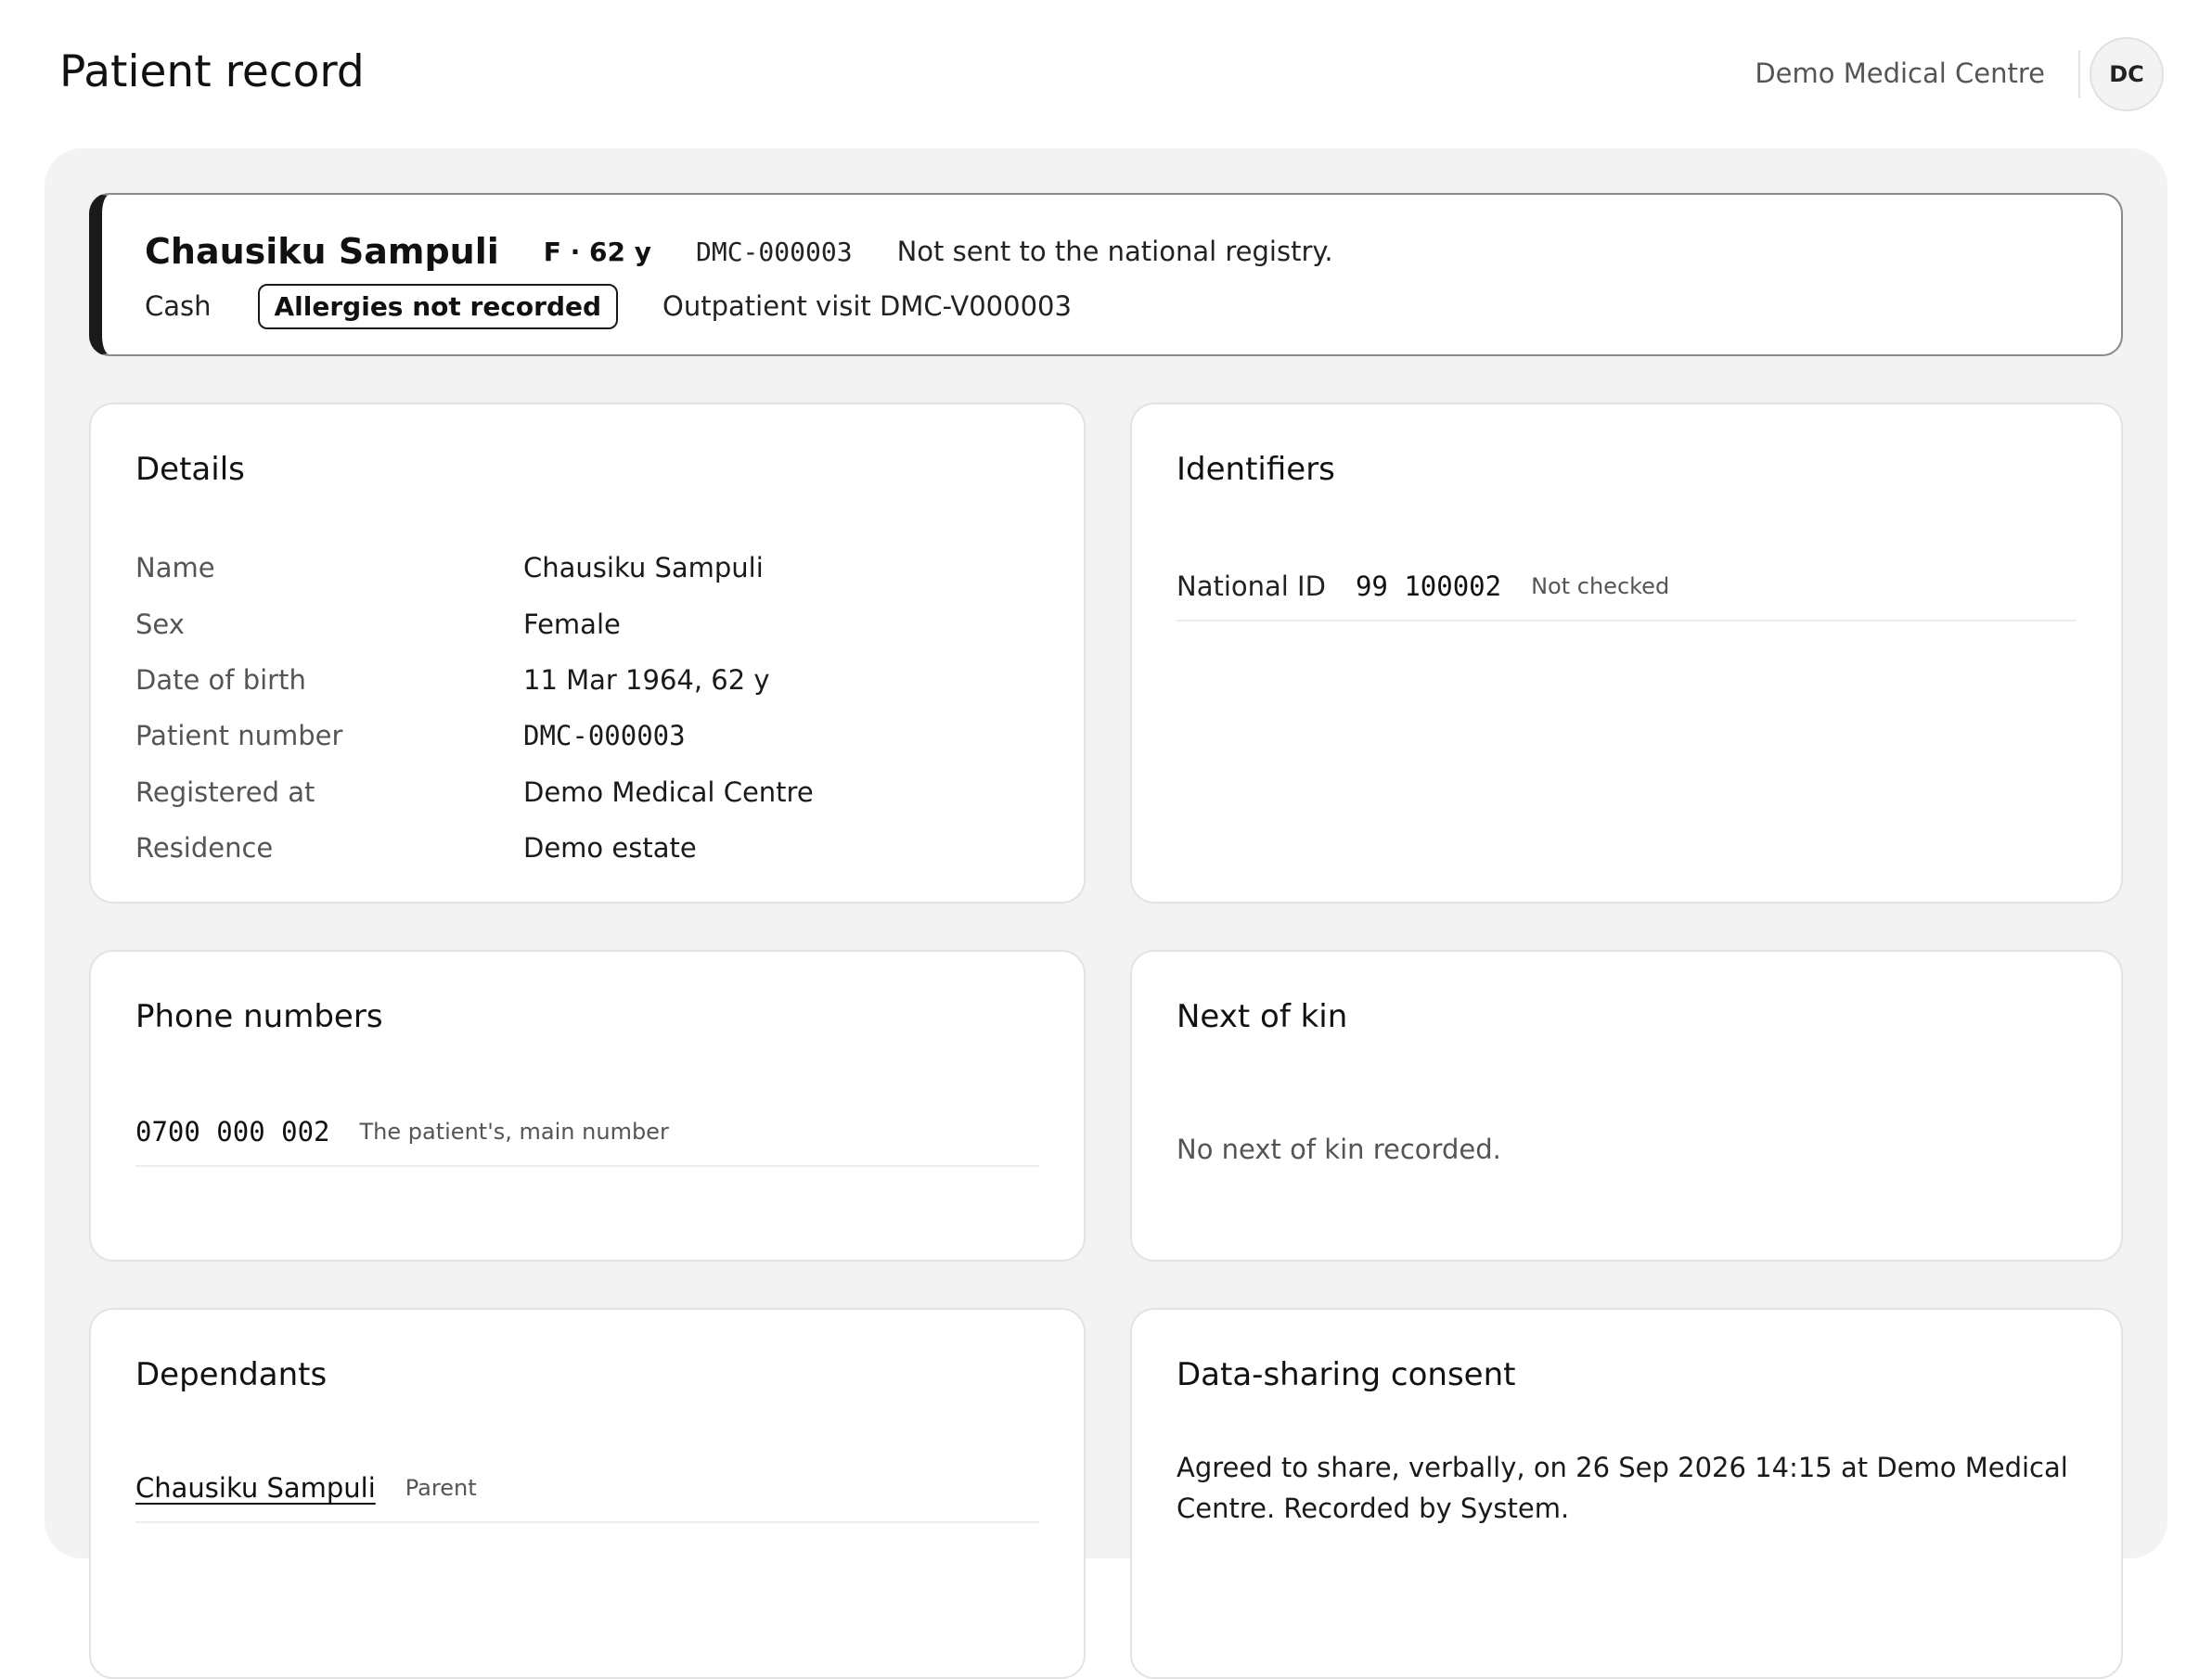 Image resolution: width=2212 pixels, height=1679 pixels. Describe the element at coordinates (572, 624) in the screenshot. I see `details-value: Female` at that location.